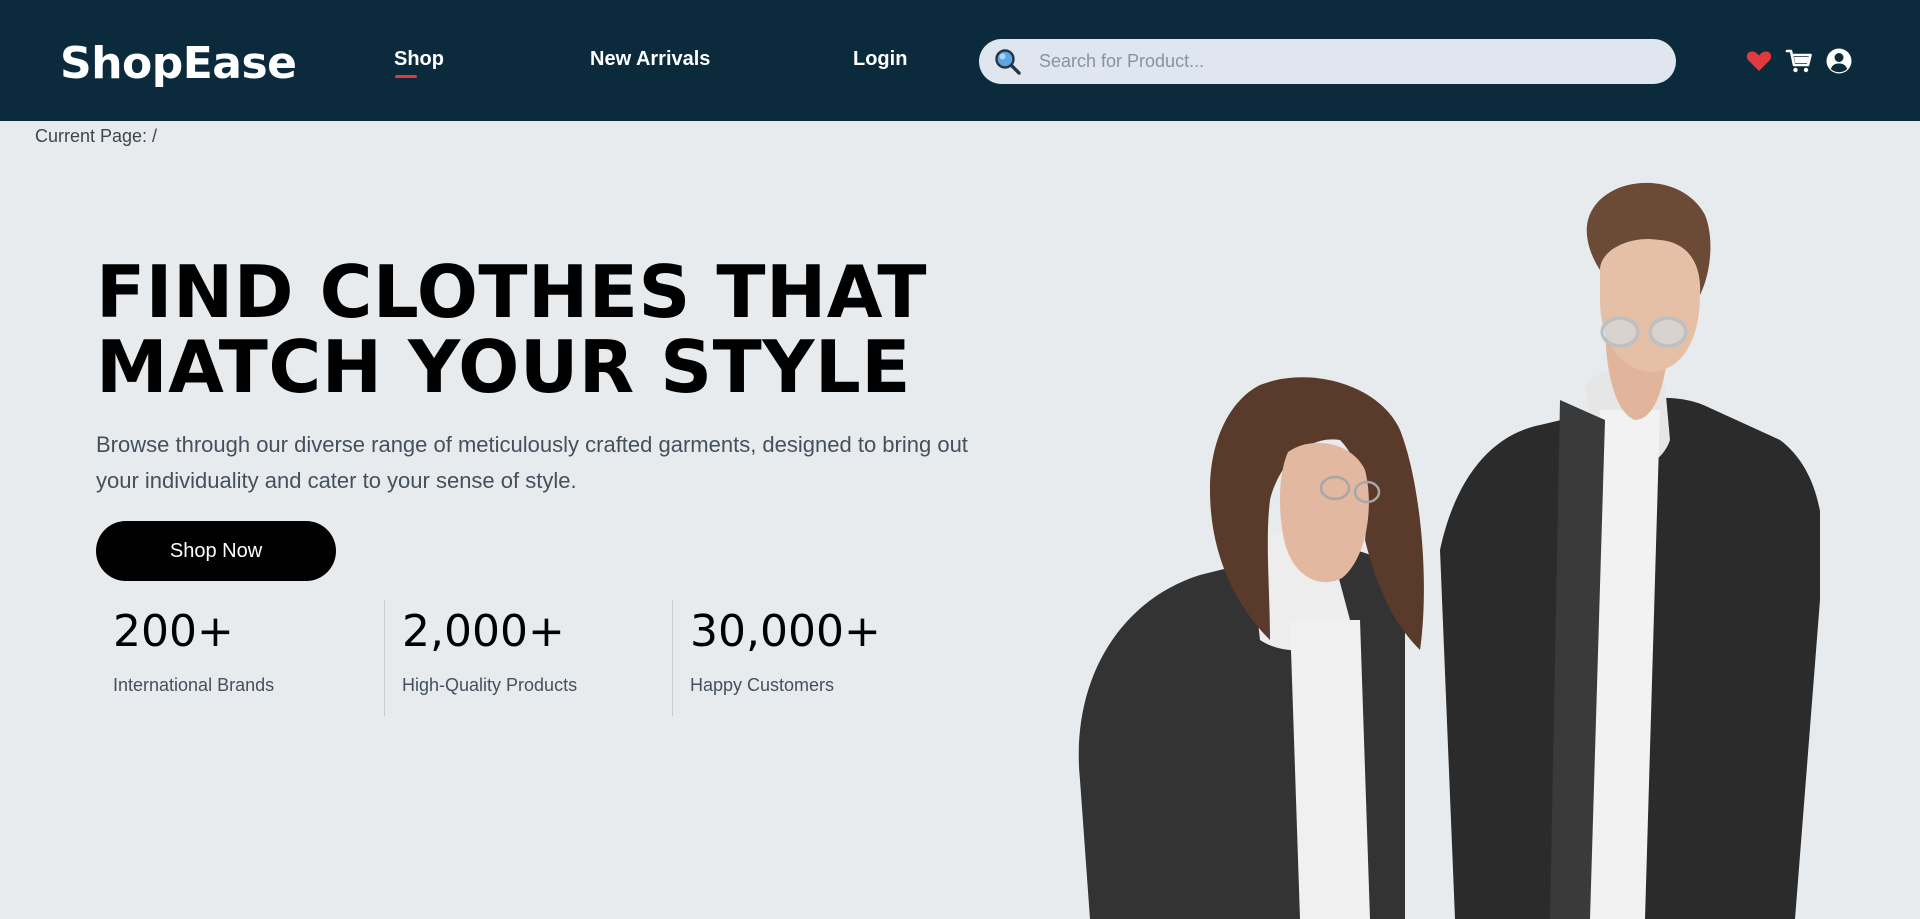  I want to click on stat-high-quality-products: 2,000+ High-Quality Products, so click(528, 658).